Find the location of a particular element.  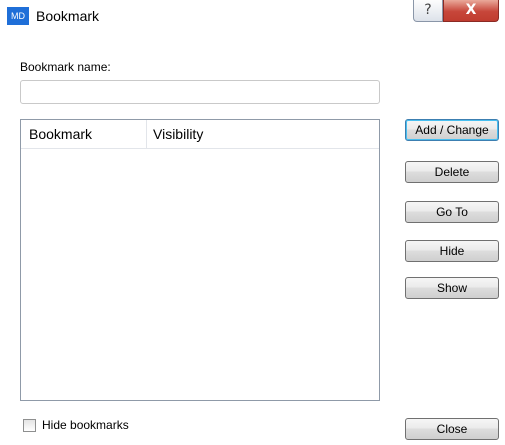

title-bar: MD Bookmark ? X is located at coordinates (252, 18).